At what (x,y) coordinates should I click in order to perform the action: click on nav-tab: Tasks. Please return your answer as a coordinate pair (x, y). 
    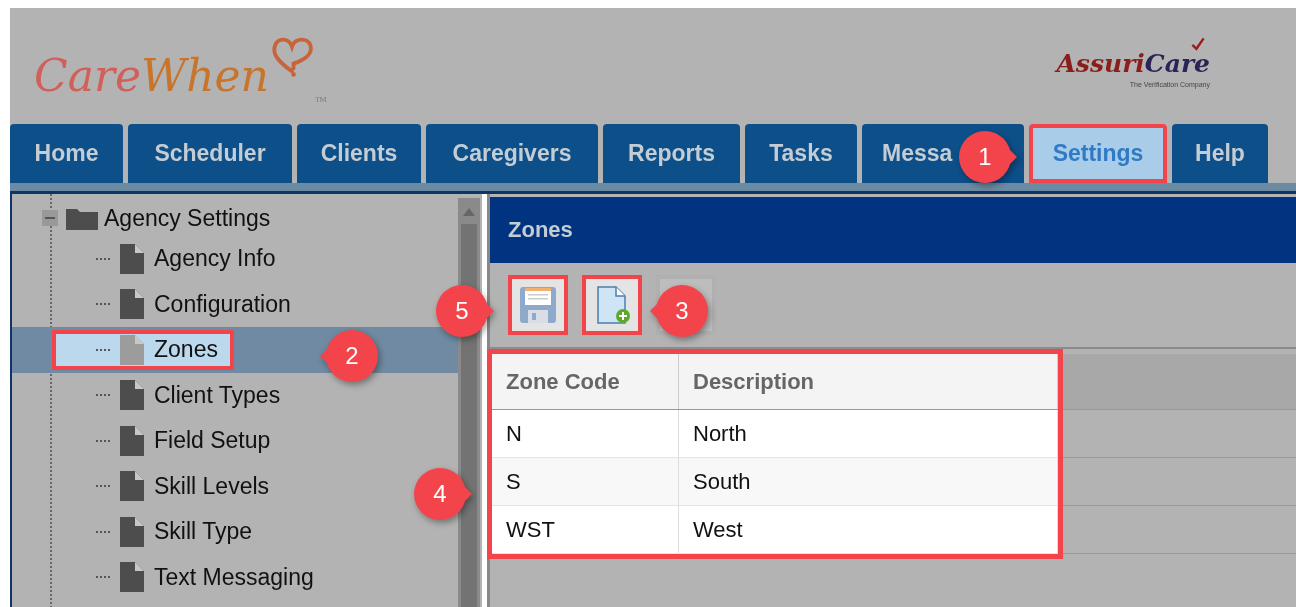
    Looking at the image, I should click on (801, 153).